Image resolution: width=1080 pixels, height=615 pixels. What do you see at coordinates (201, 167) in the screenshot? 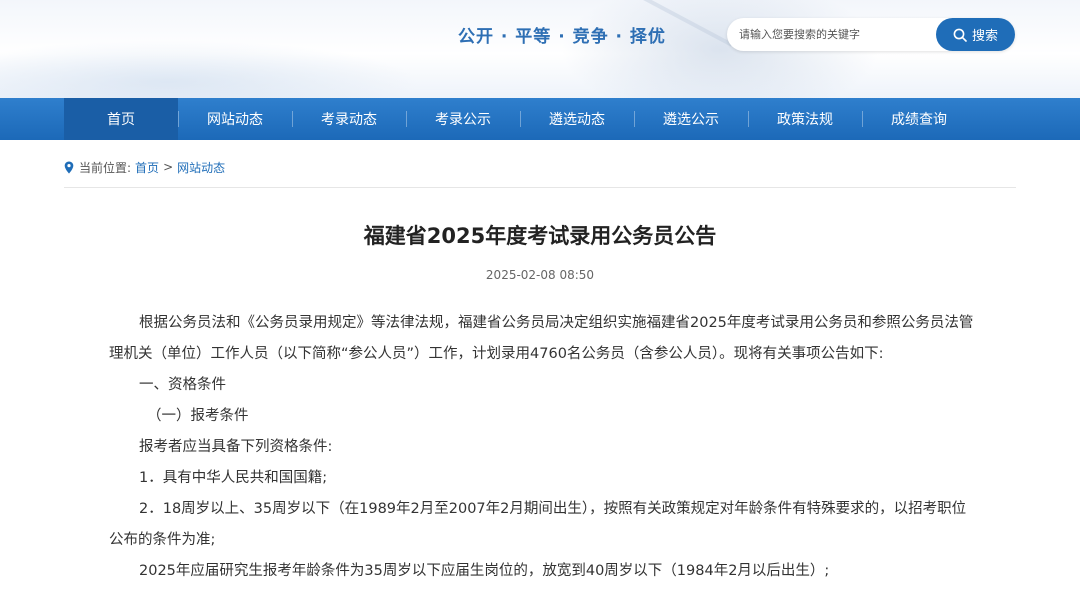
I see `breadcrumb-current-link: 网站动态` at bounding box center [201, 167].